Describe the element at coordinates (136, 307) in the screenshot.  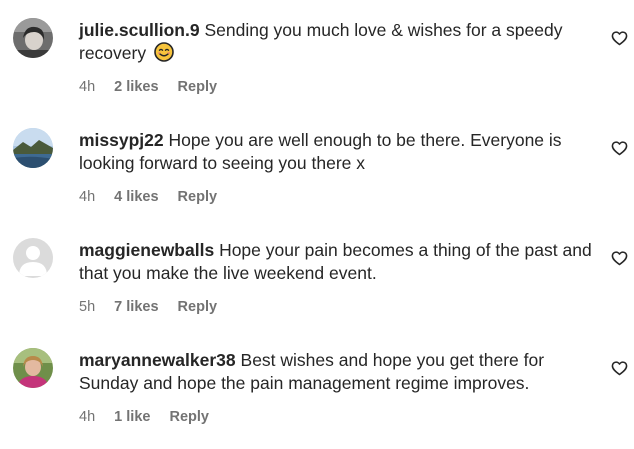
I see `comment-likes: 7 likes` at that location.